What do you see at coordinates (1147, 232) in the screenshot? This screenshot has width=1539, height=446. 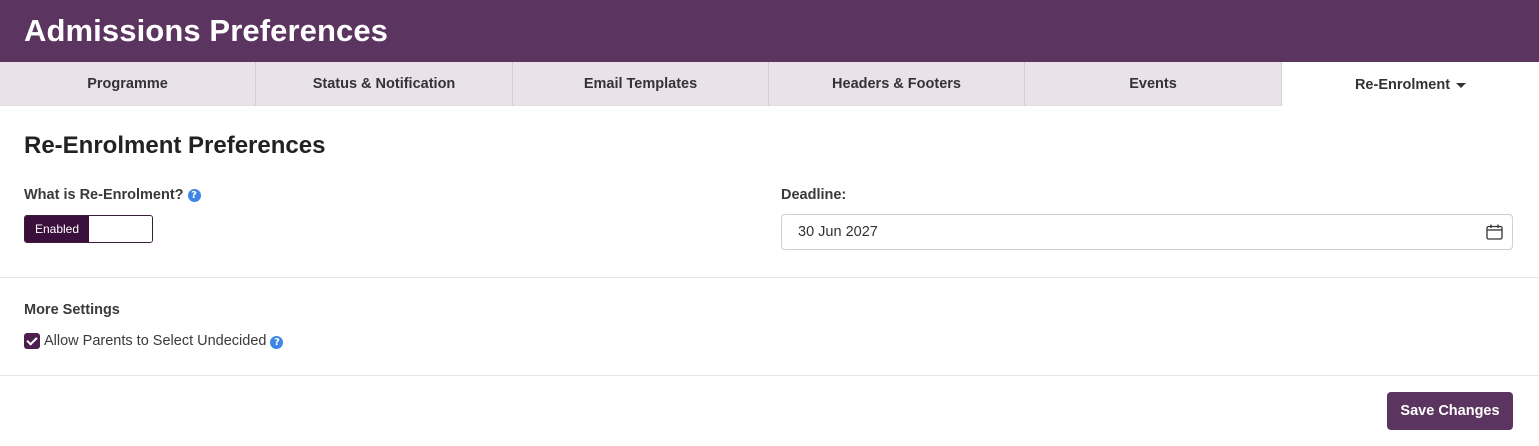 I see `deadline-date-input: 30 Jun 2027` at bounding box center [1147, 232].